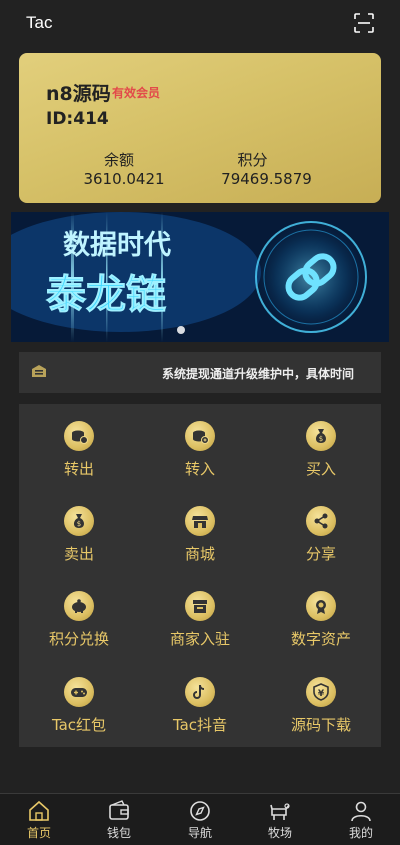 This screenshot has width=400, height=845. I want to click on menu-item-shop: 商城, so click(200, 546).